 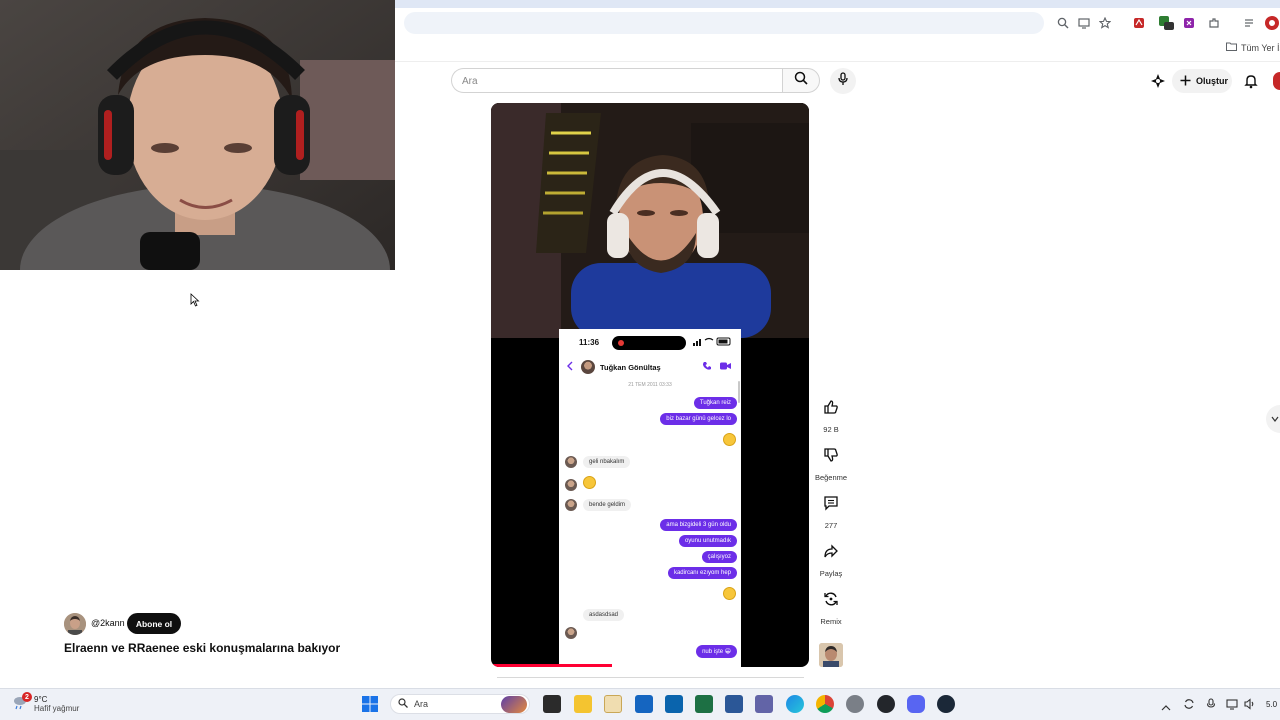 I want to click on phone-status-bar: 11:36, so click(x=650, y=342).